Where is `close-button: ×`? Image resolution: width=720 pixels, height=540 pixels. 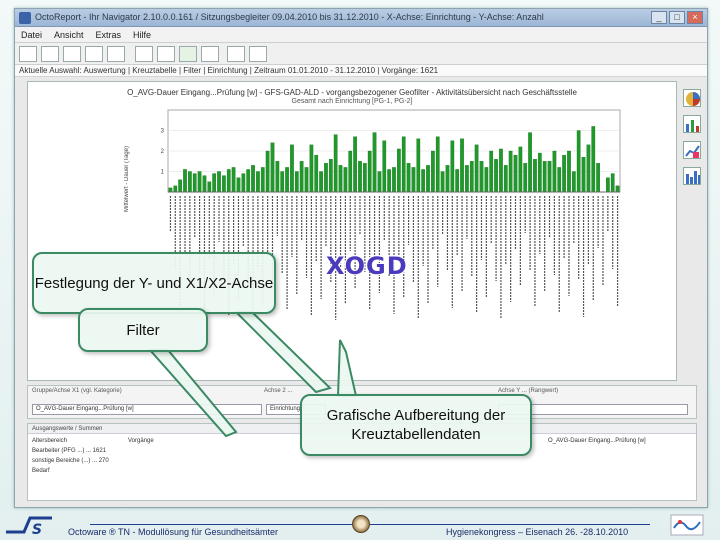
close-button: × is located at coordinates (695, 17).